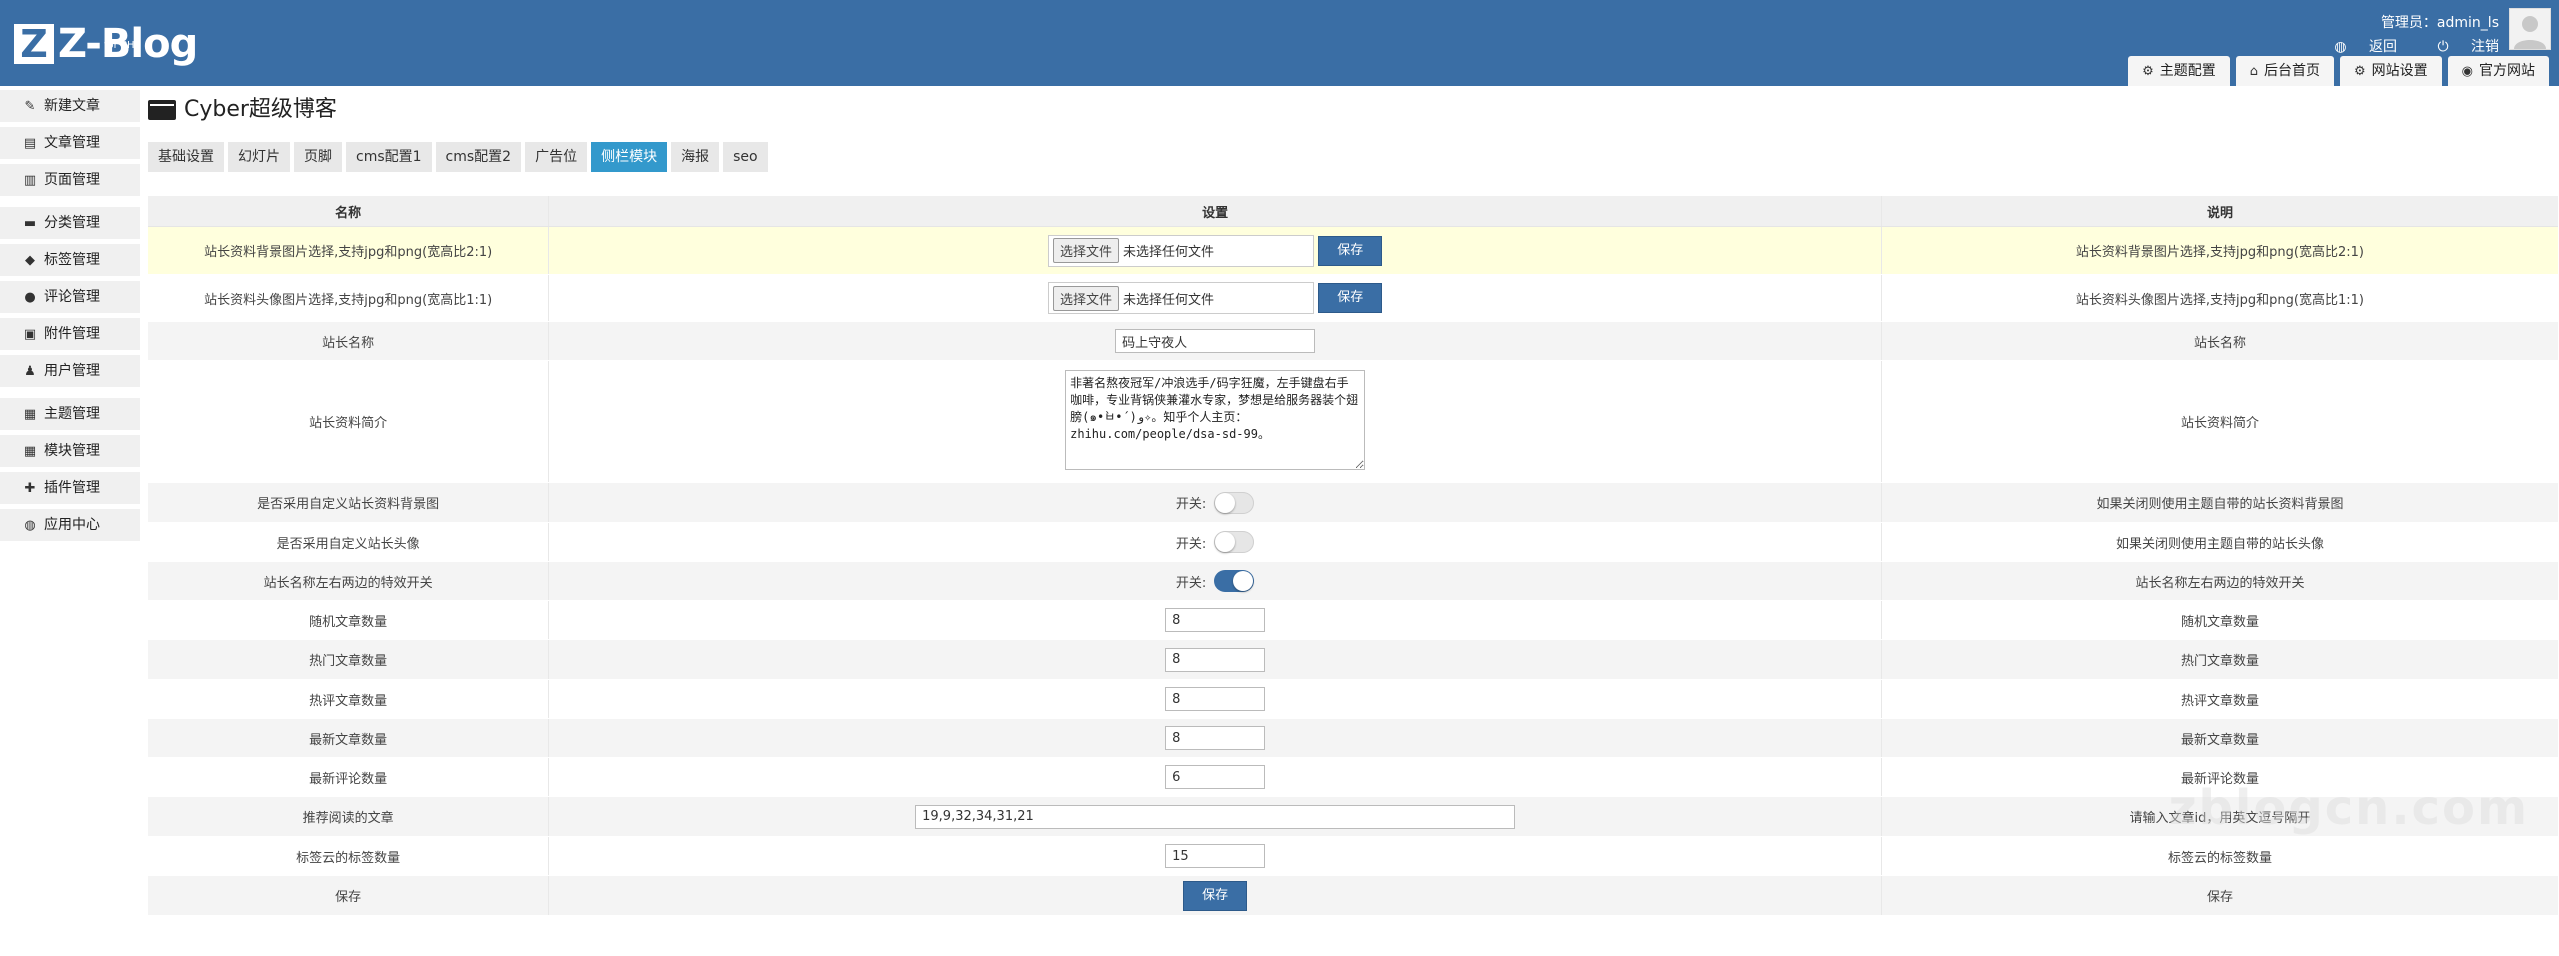  I want to click on sidebar-item-tags: ◆ 标签管理, so click(70, 260).